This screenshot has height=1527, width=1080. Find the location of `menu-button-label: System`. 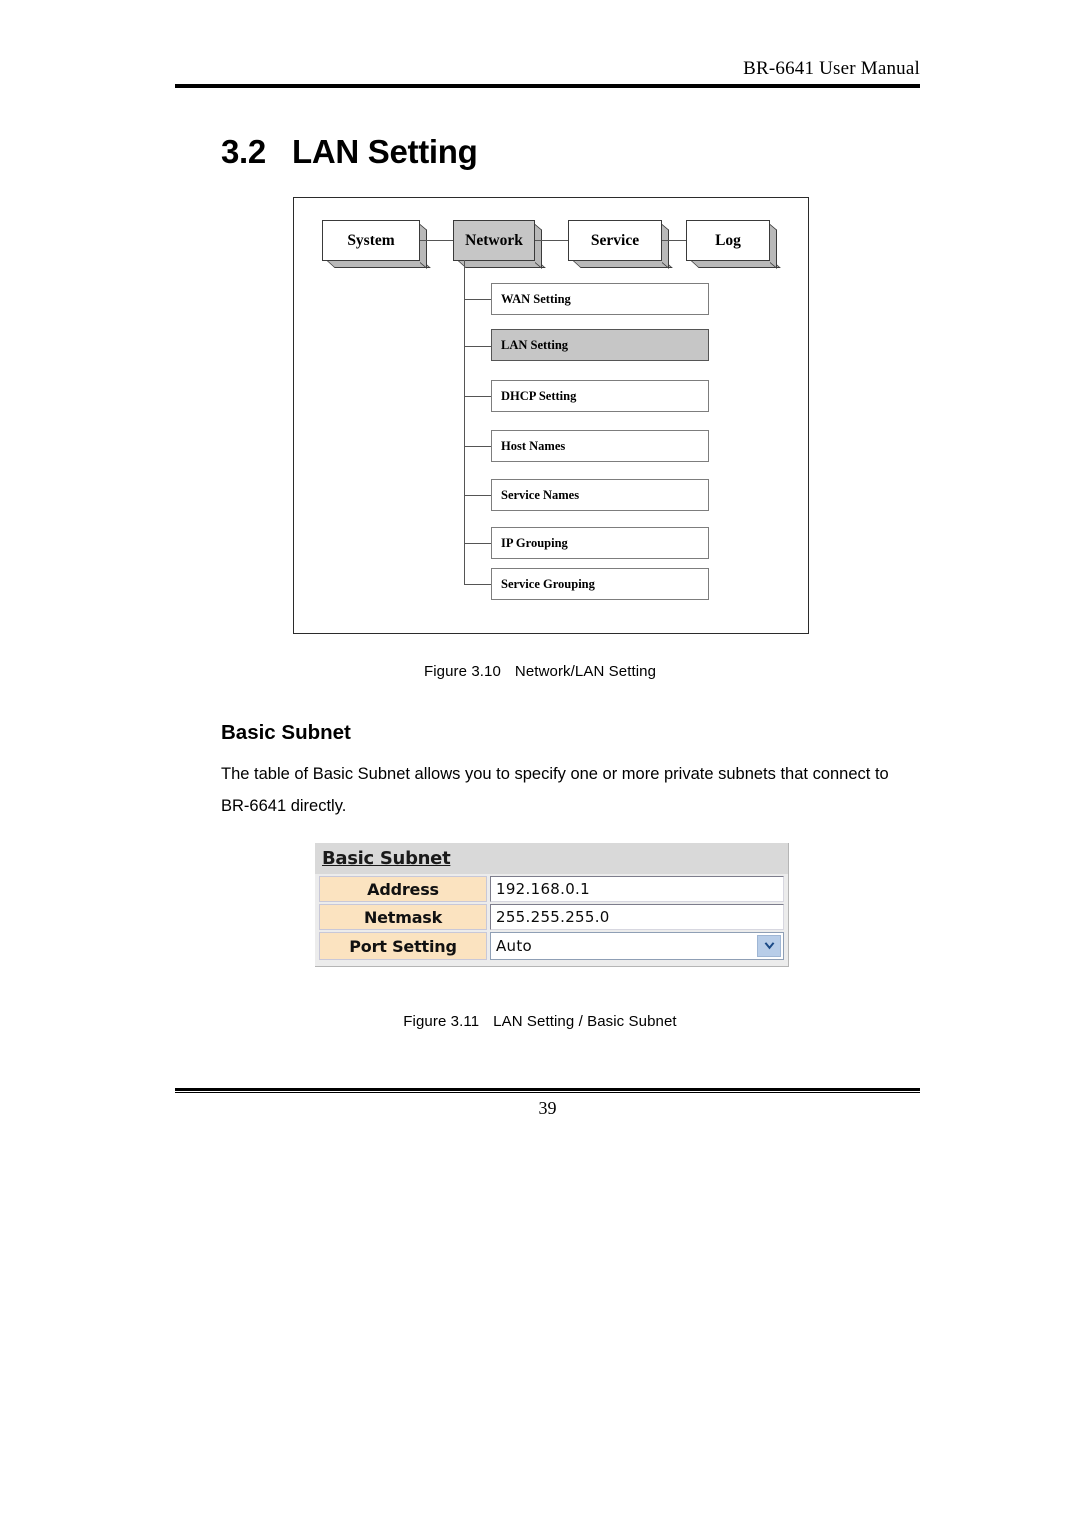

menu-button-label: System is located at coordinates (371, 240).